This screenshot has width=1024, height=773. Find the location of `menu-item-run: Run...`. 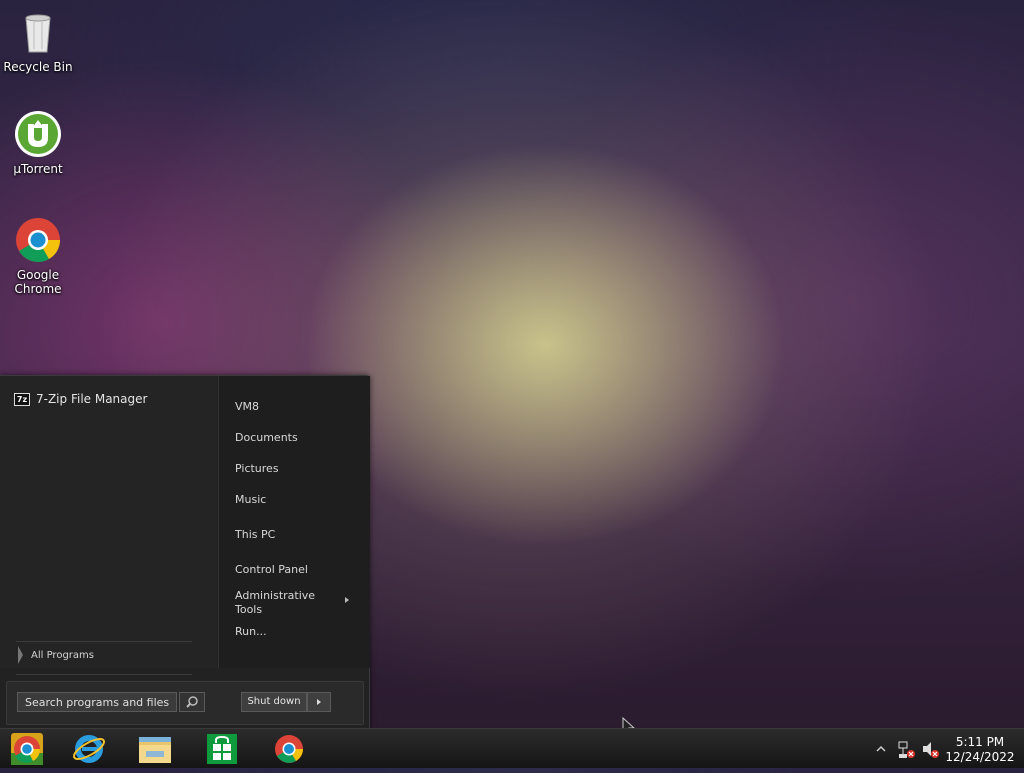

menu-item-run: Run... is located at coordinates (251, 632).